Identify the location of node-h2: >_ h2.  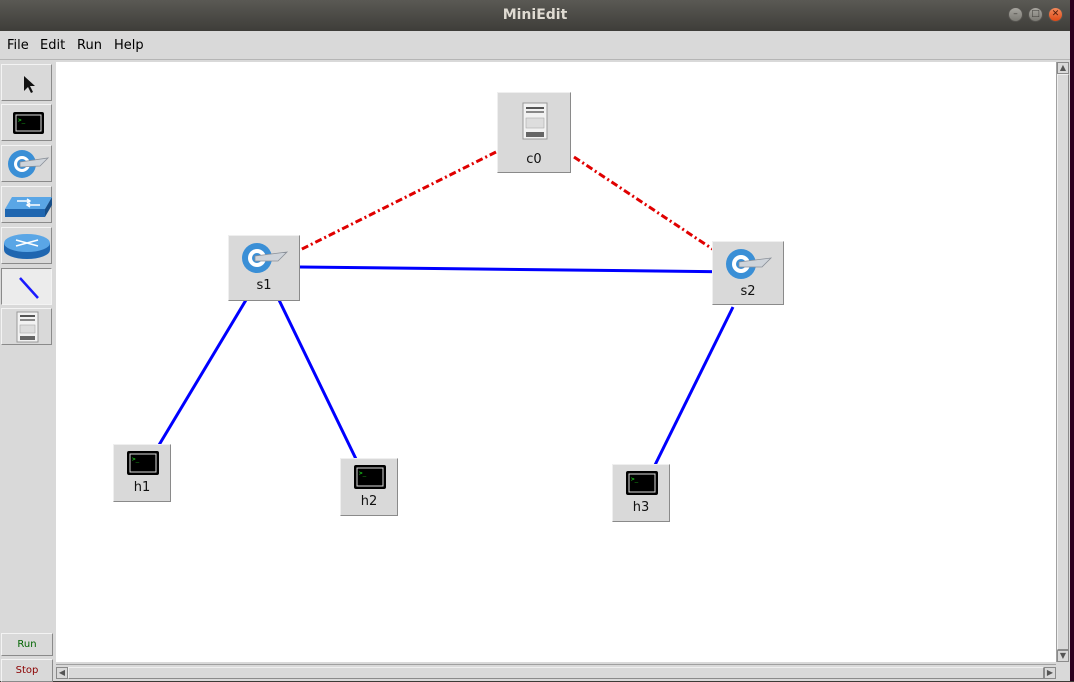
(369, 487).